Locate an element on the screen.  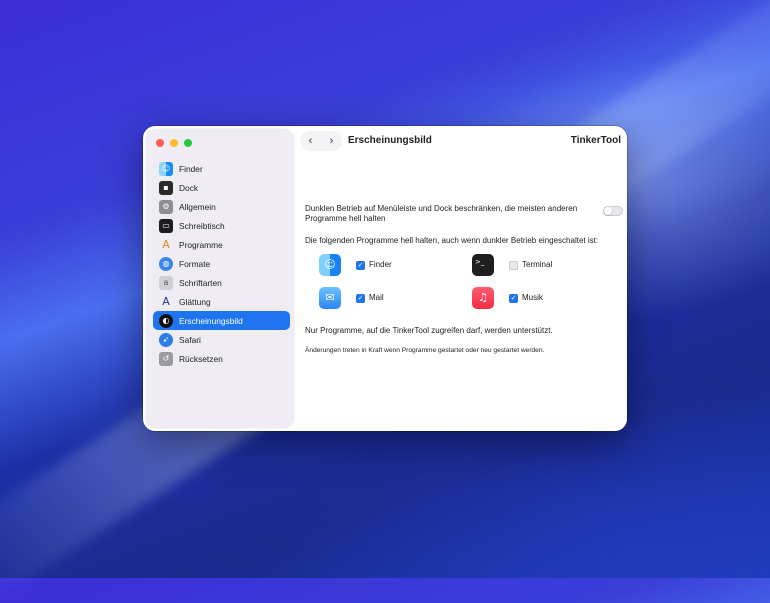
smoothing-icon: A is located at coordinates (166, 301).